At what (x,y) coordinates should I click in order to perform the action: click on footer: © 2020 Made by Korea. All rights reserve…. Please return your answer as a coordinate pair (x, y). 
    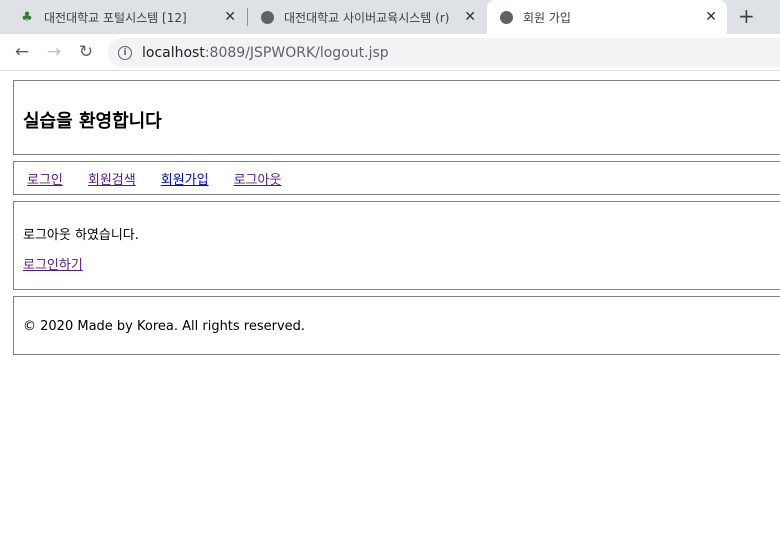
    Looking at the image, I should click on (396, 325).